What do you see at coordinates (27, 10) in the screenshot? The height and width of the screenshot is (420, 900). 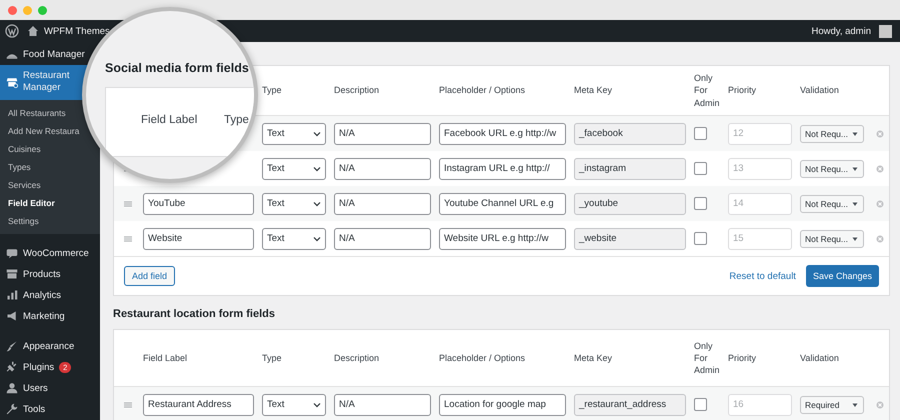 I see `minimize-button` at bounding box center [27, 10].